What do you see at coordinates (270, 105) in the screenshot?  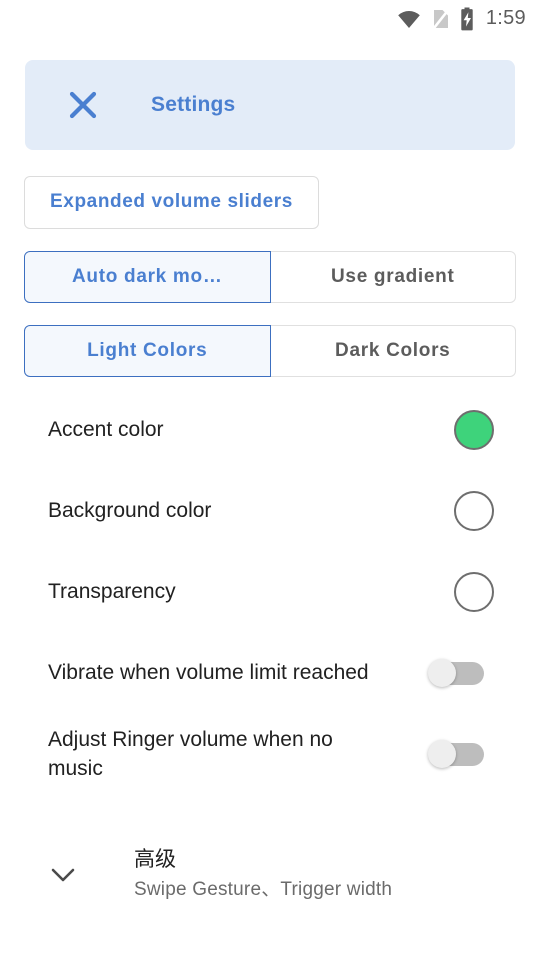 I see `settings-header-card: Settings` at bounding box center [270, 105].